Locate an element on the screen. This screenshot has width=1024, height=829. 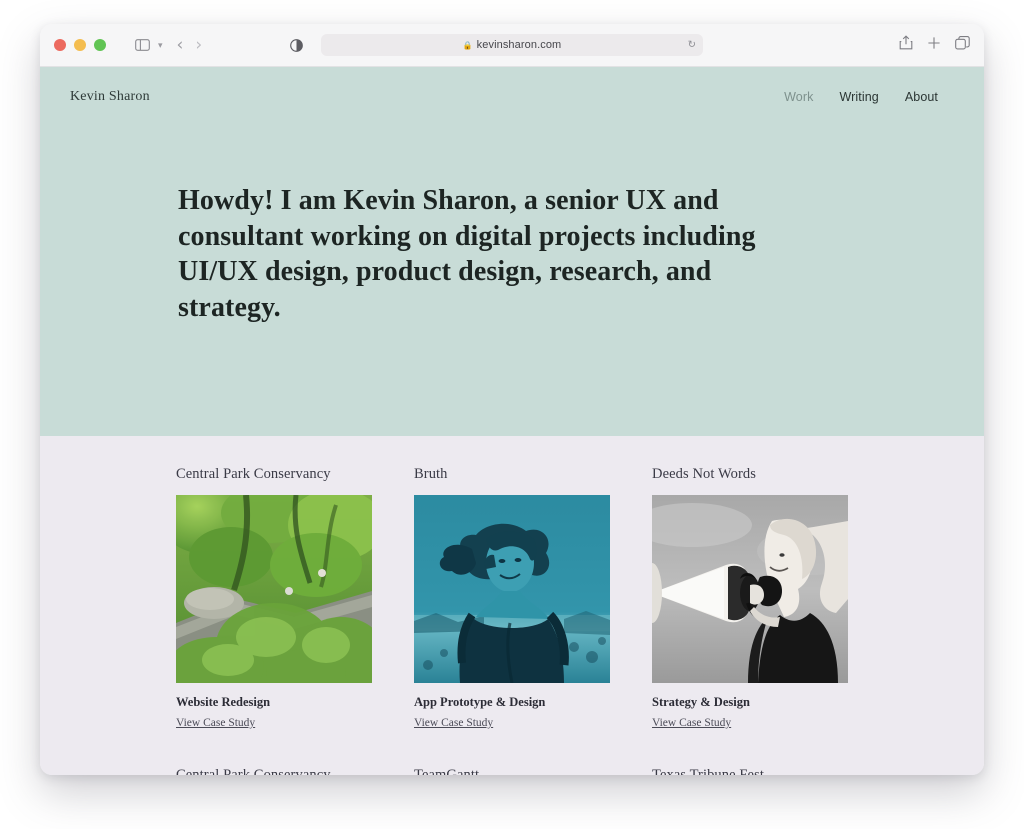
project-thumbnail-green-park is located at coordinates (274, 589).